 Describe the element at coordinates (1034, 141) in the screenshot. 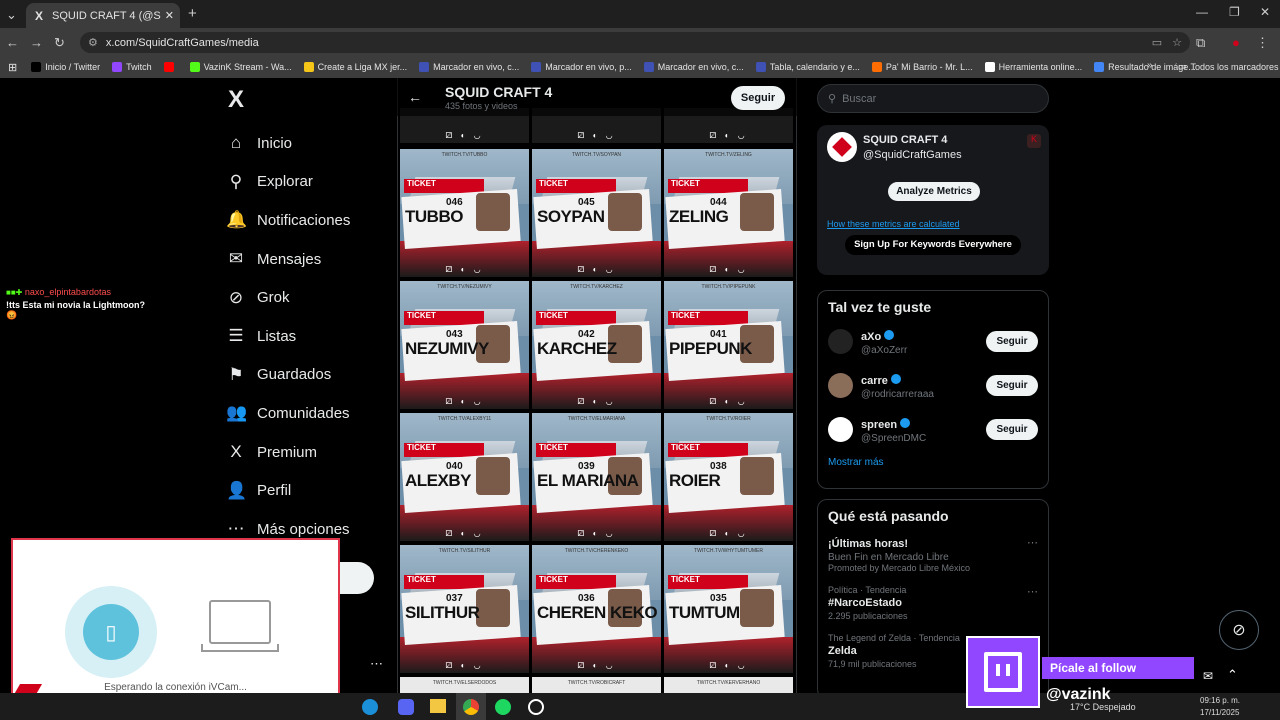

I see `keywords-everywhere-icon: K` at that location.